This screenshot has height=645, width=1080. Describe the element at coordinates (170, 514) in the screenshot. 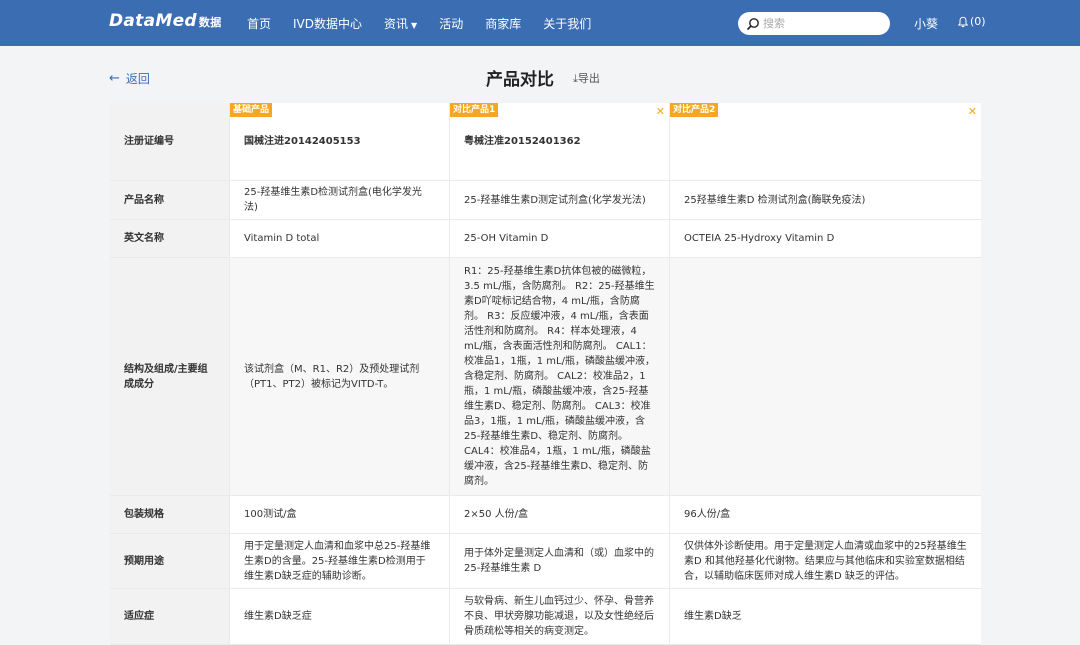

I see `row-label: 包装规格` at that location.